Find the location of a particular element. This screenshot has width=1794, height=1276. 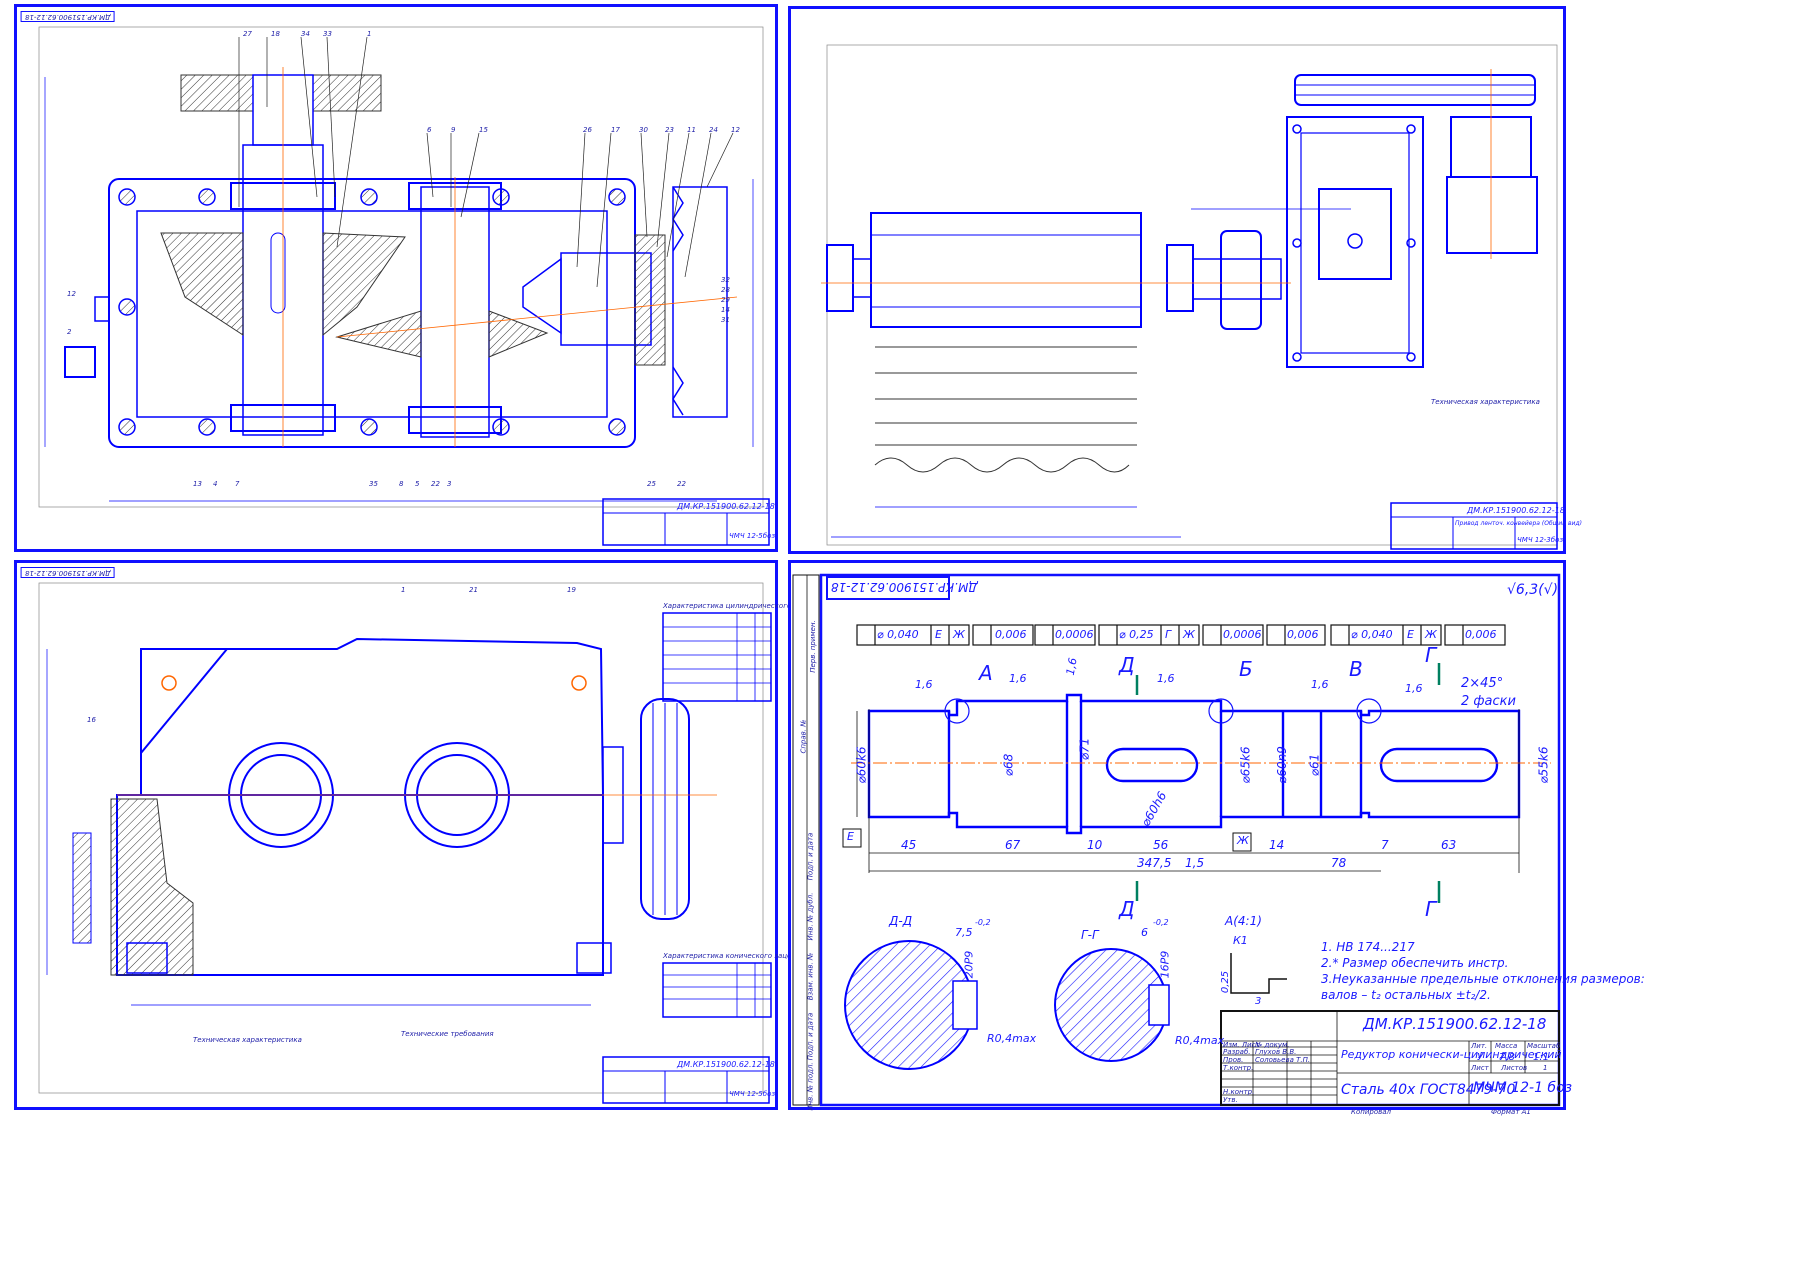

len-67: 67 is located at coordinates (1013, 845).